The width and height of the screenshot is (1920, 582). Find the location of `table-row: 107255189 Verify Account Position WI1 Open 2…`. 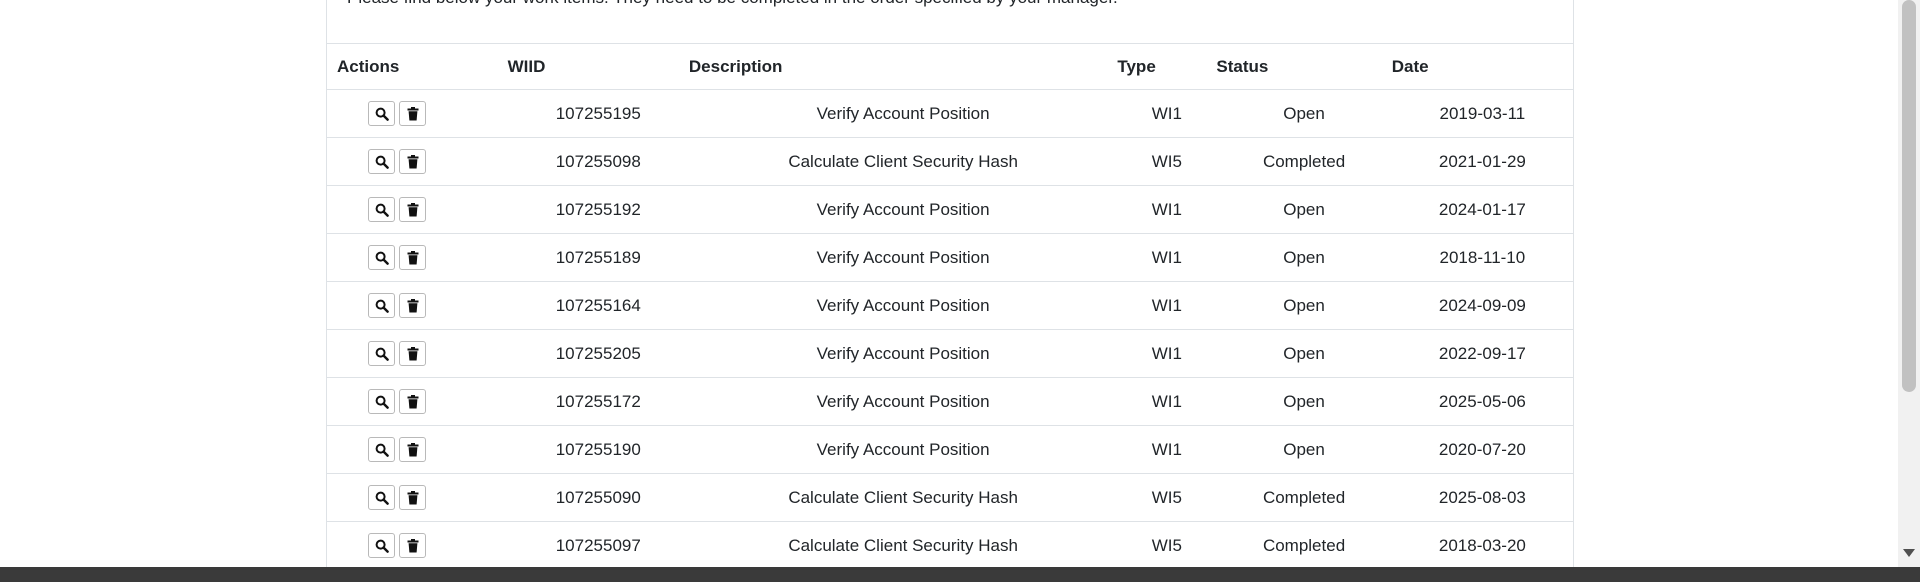

table-row: 107255189 Verify Account Position WI1 Open 2… is located at coordinates (950, 257).